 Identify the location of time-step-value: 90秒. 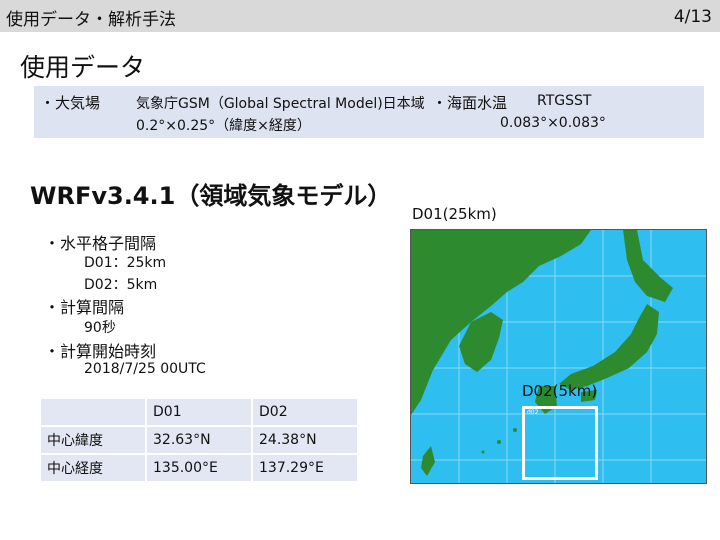
(100, 328).